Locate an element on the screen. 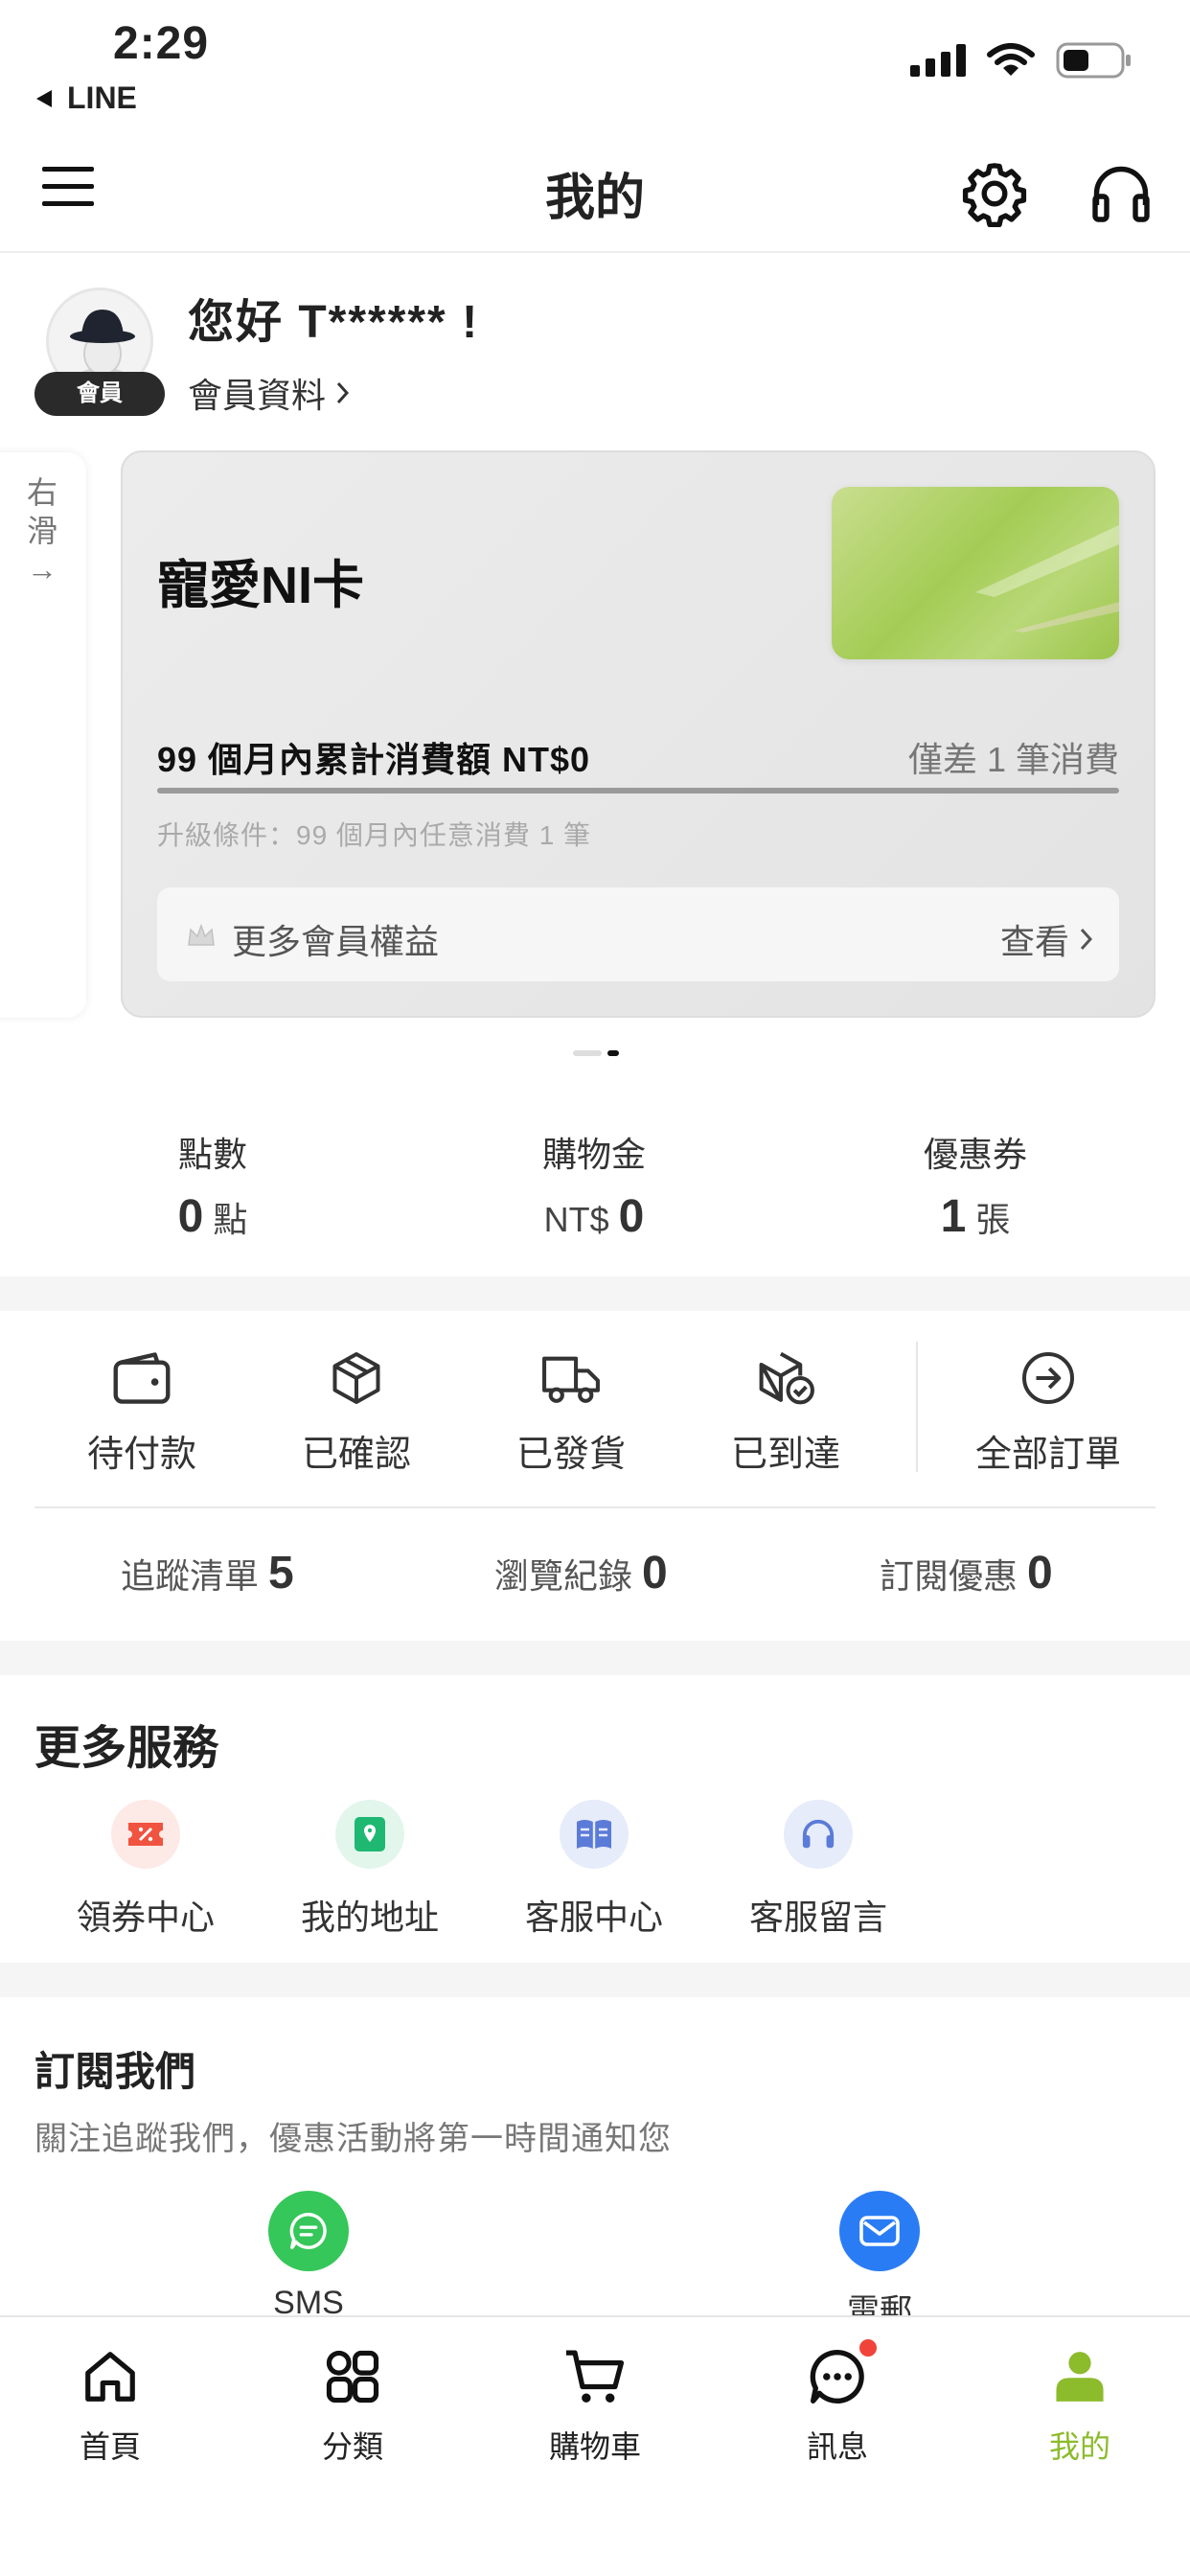  stat-label: 購物金 is located at coordinates (593, 1154).